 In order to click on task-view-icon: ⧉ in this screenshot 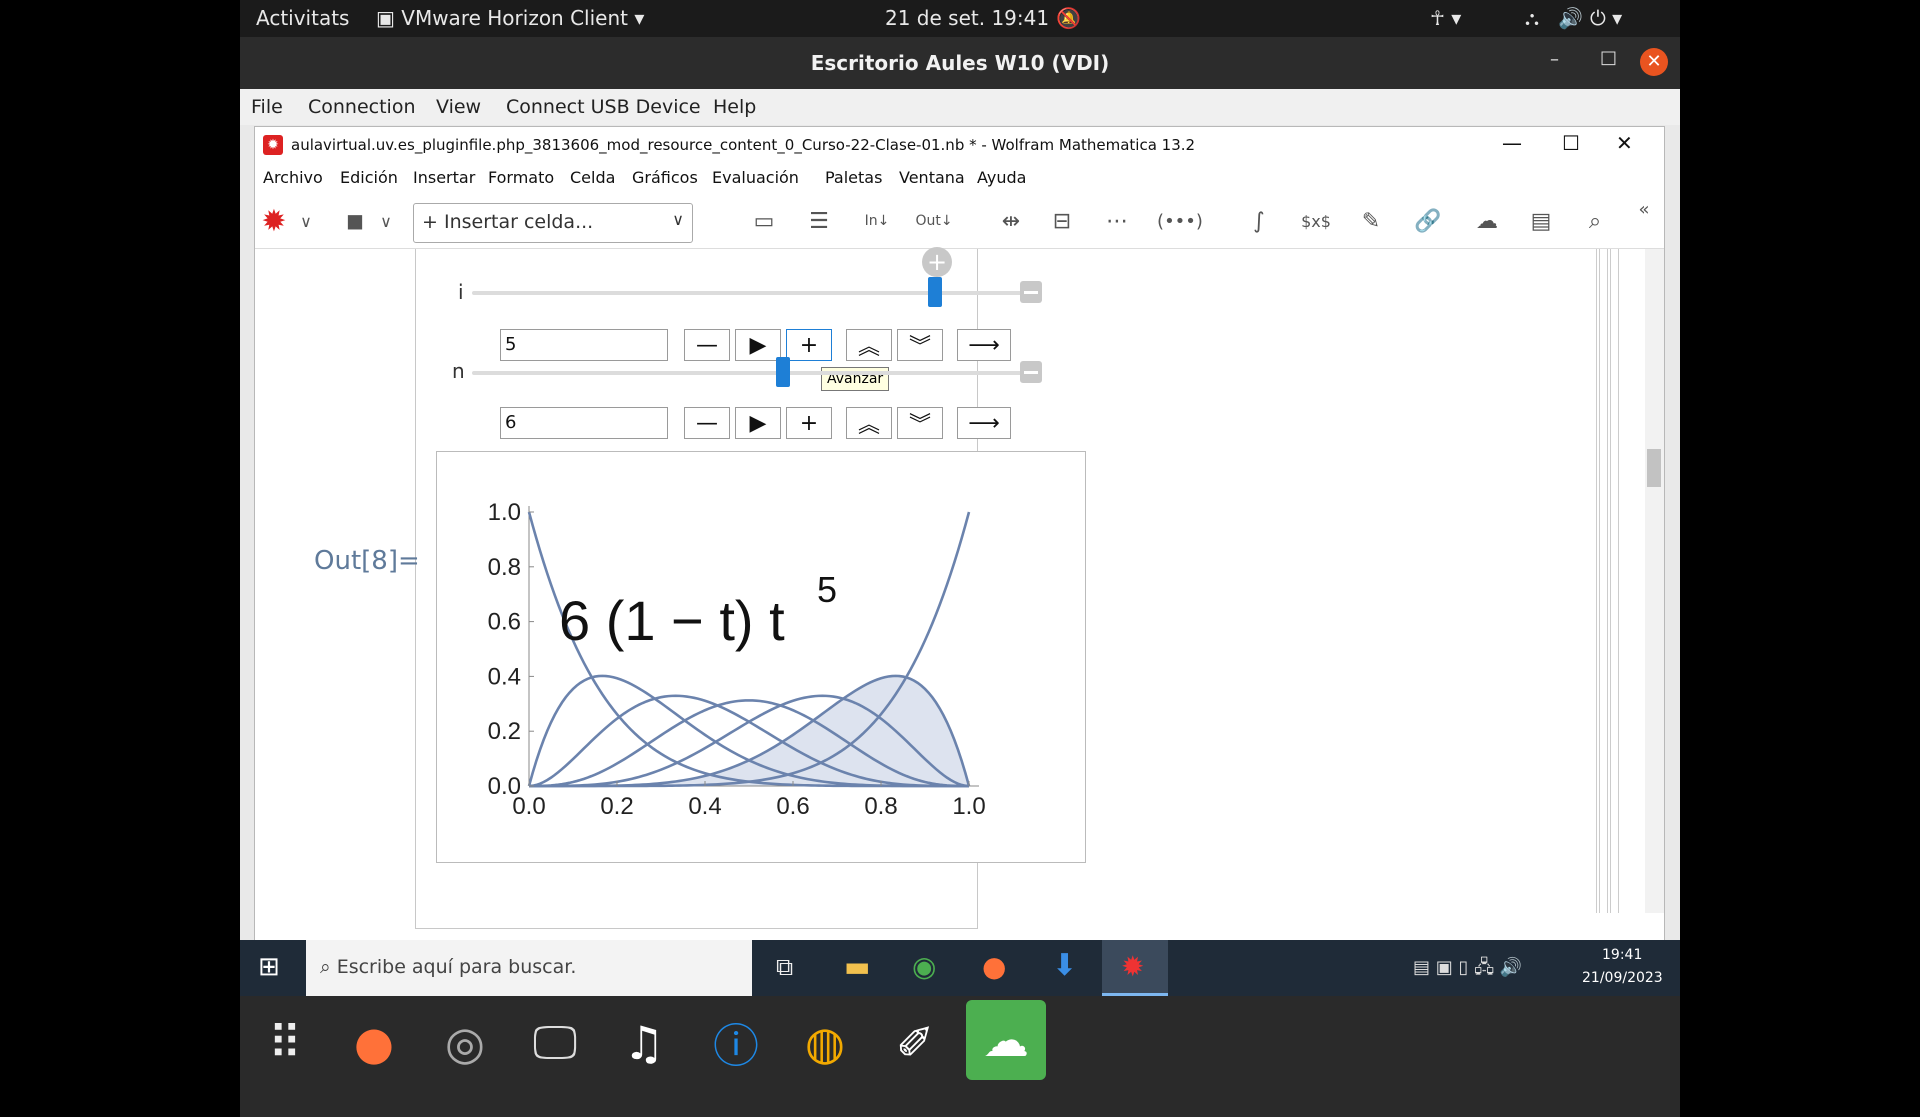, I will do `click(784, 967)`.